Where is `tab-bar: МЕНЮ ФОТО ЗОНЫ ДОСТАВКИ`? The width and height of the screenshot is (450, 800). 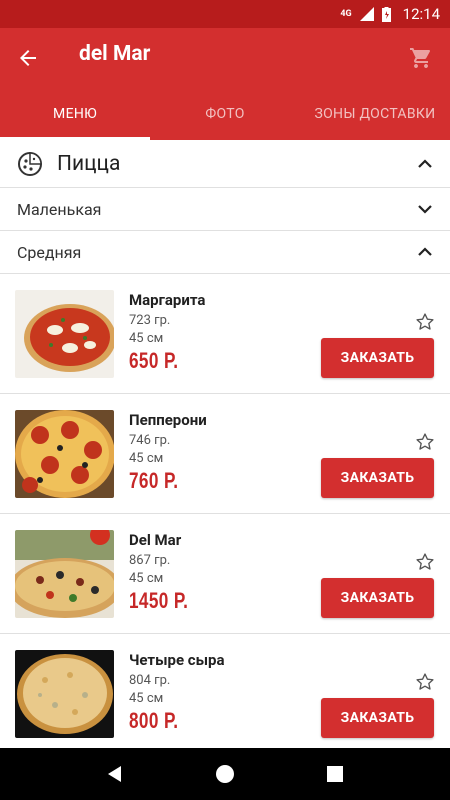
tab-bar: МЕНЮ ФОТО ЗОНЫ ДОСТАВКИ is located at coordinates (225, 114).